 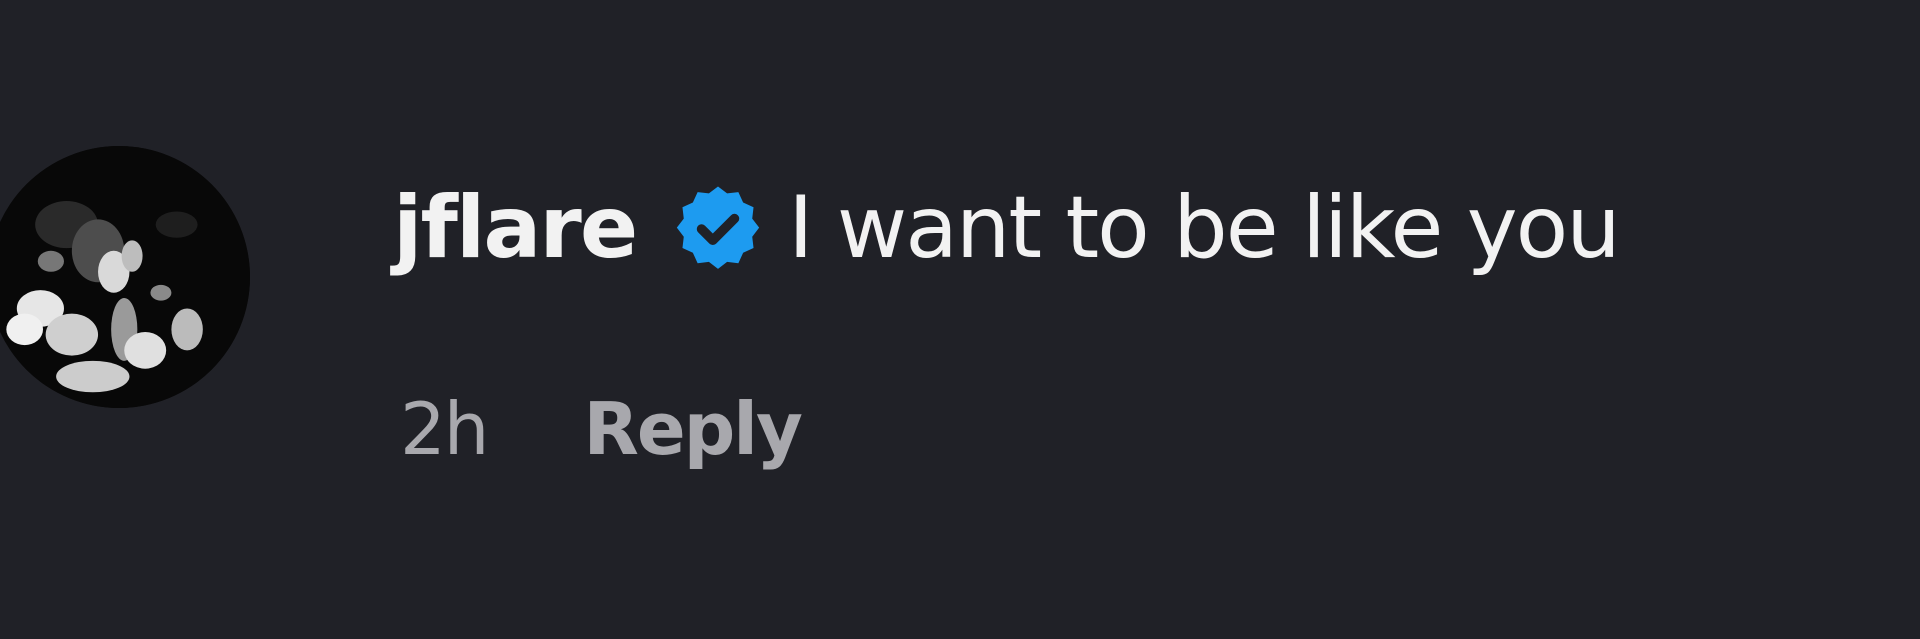 I want to click on avatar-photo, so click(x=125, y=277).